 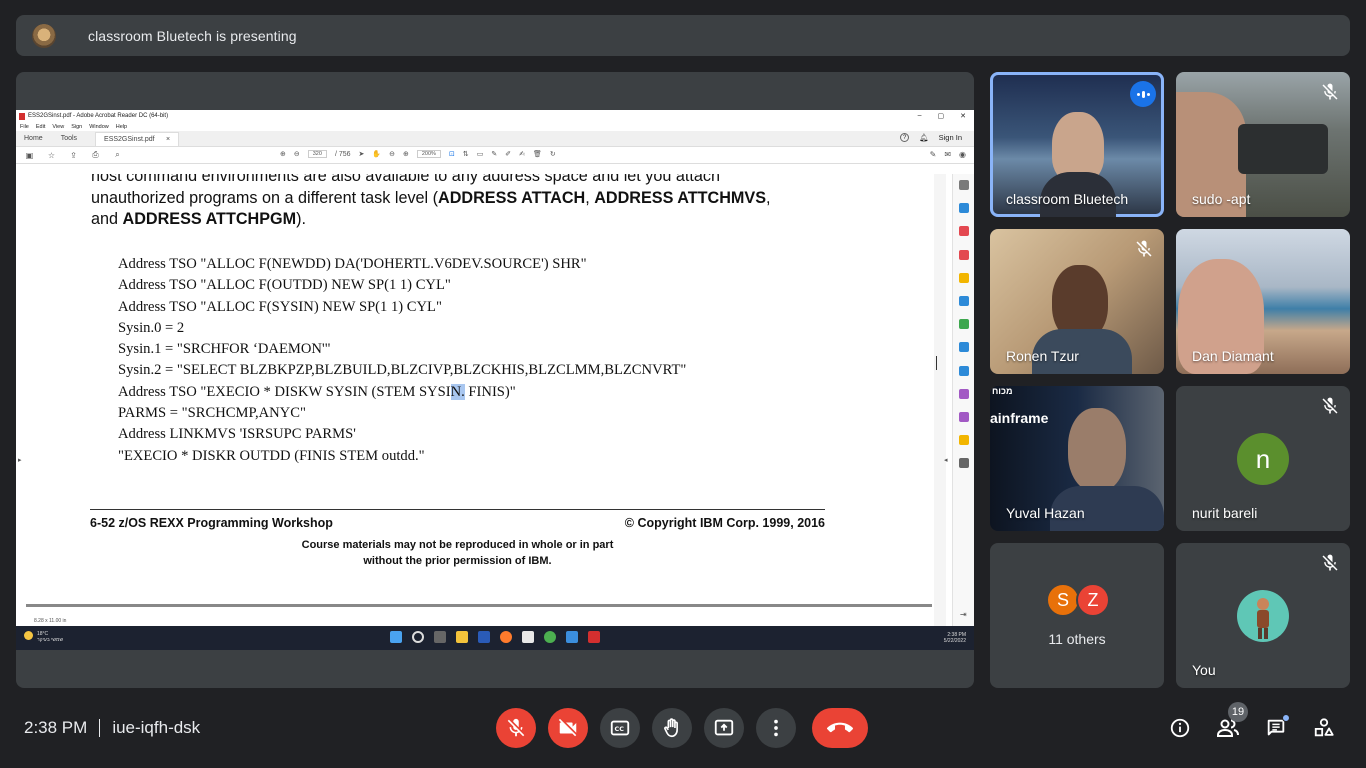 What do you see at coordinates (1180, 728) in the screenshot?
I see `meeting-details-button` at bounding box center [1180, 728].